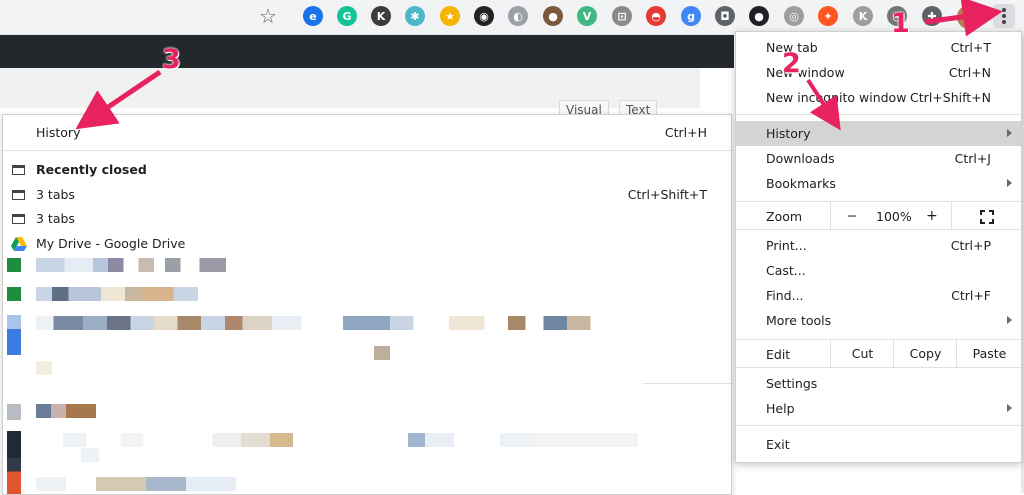 This screenshot has width=1024, height=495. I want to click on annotation-number-1: 1, so click(900, 23).